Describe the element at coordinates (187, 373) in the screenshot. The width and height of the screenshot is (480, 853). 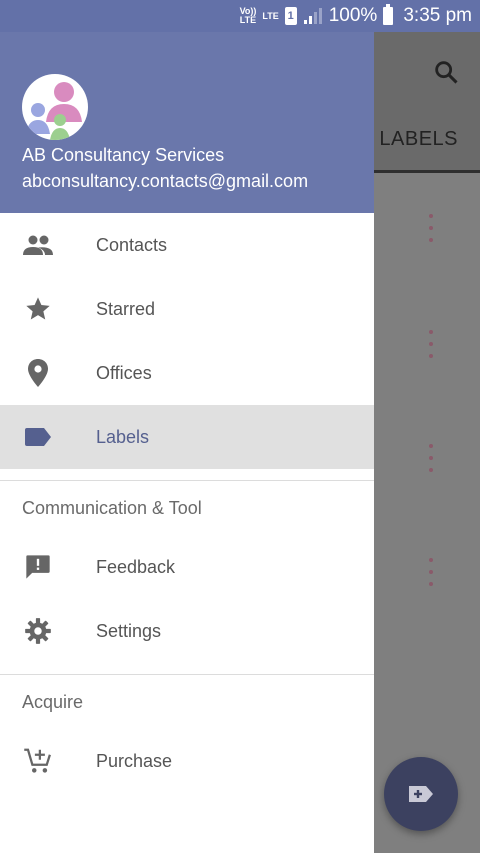
I see `menu-item-offices: Offices` at that location.